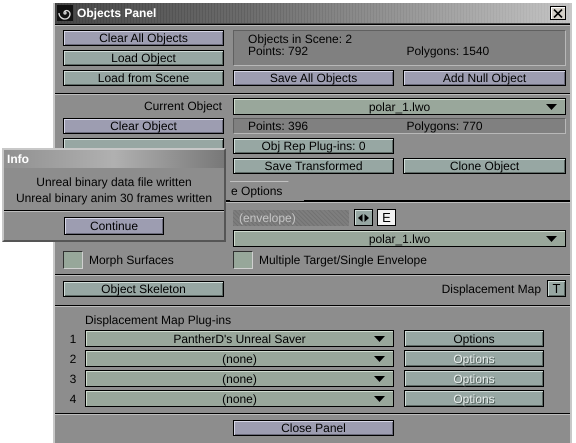 The image size is (576, 443). Describe the element at coordinates (313, 428) in the screenshot. I see `close-panel-button: Close Panel` at that location.